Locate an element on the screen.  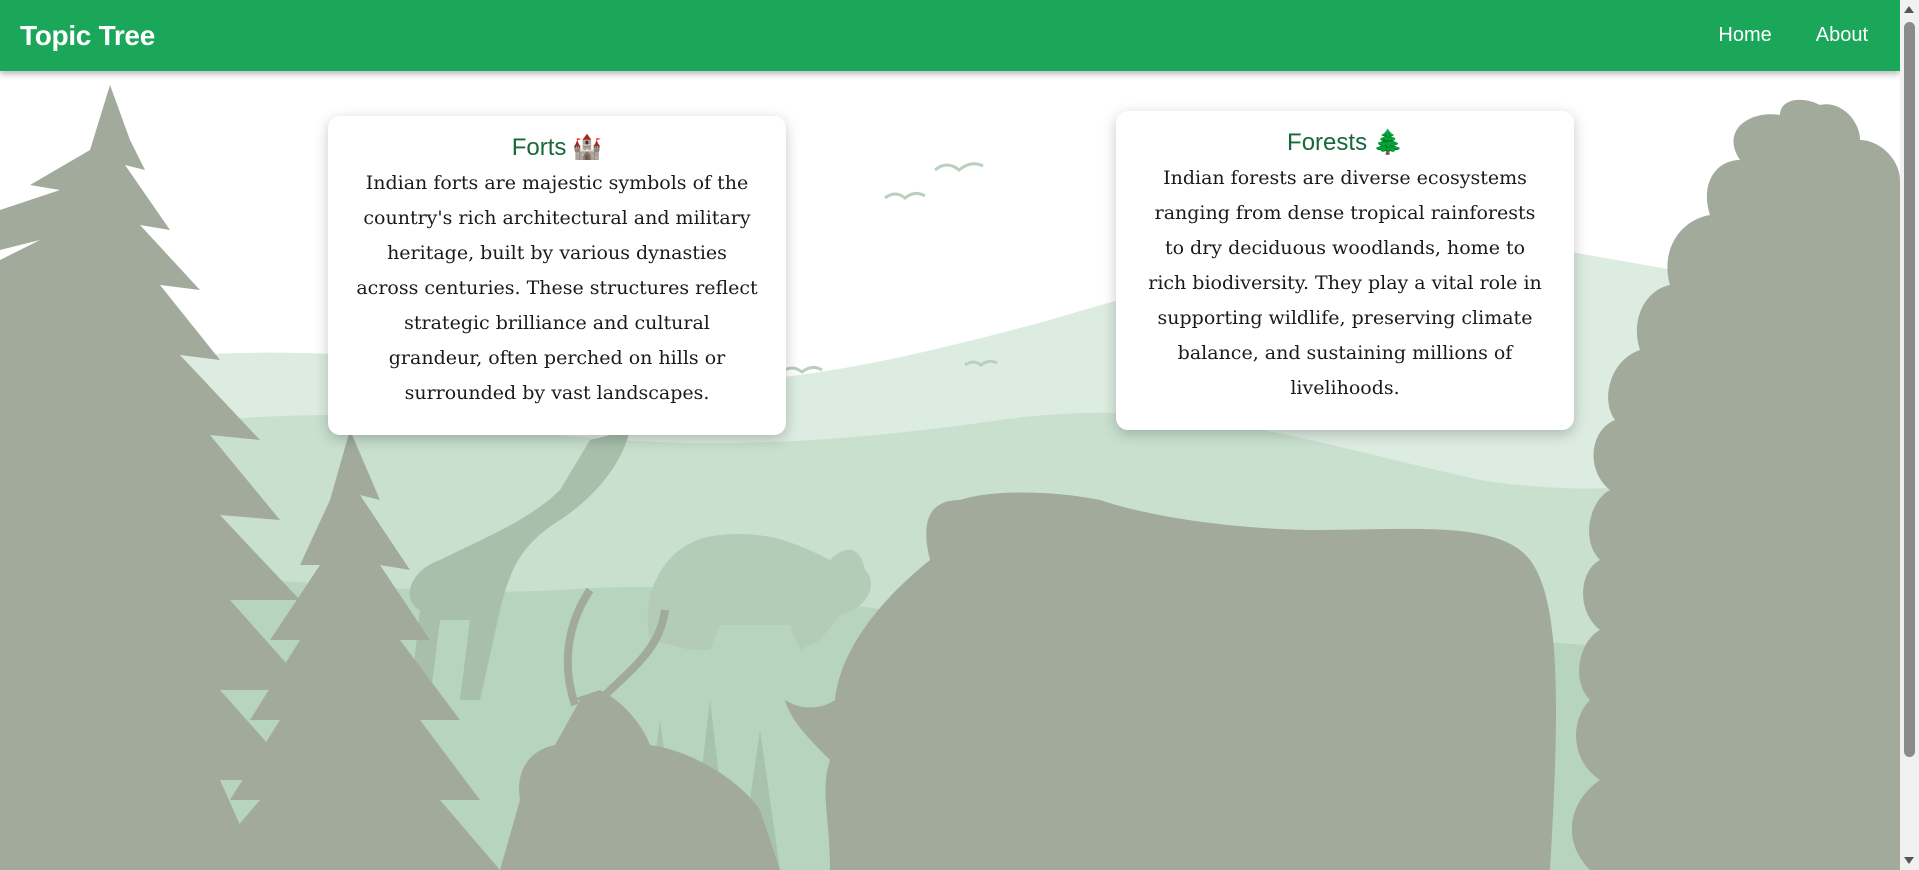
scrollbar-thumb is located at coordinates (1909, 389).